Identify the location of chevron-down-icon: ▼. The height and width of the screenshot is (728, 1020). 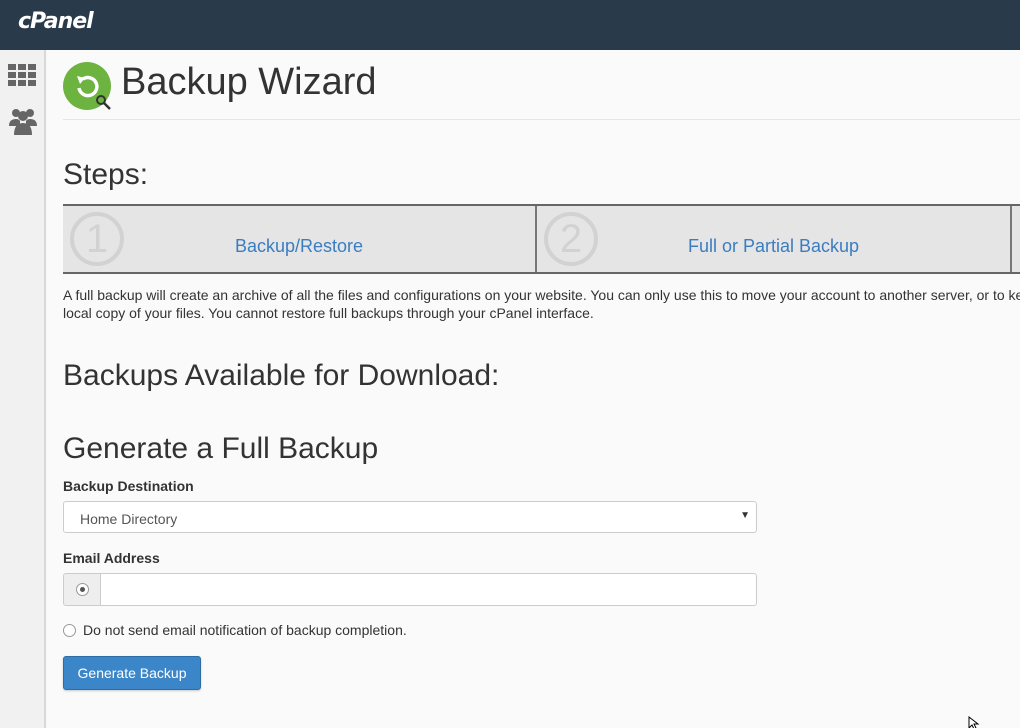
(745, 515).